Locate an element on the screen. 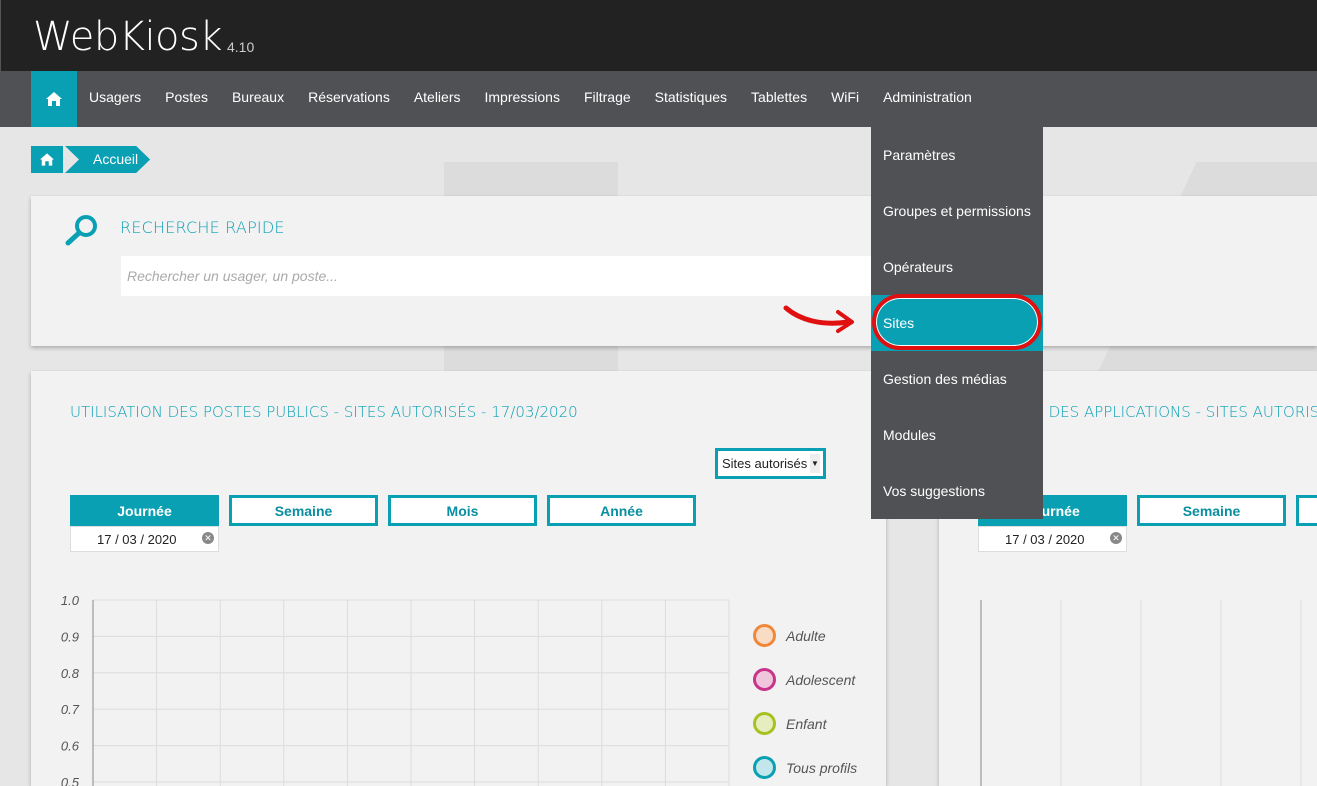 This screenshot has width=1317, height=786. menu-item-gestion-des-medias: Gestion des médias is located at coordinates (957, 379).